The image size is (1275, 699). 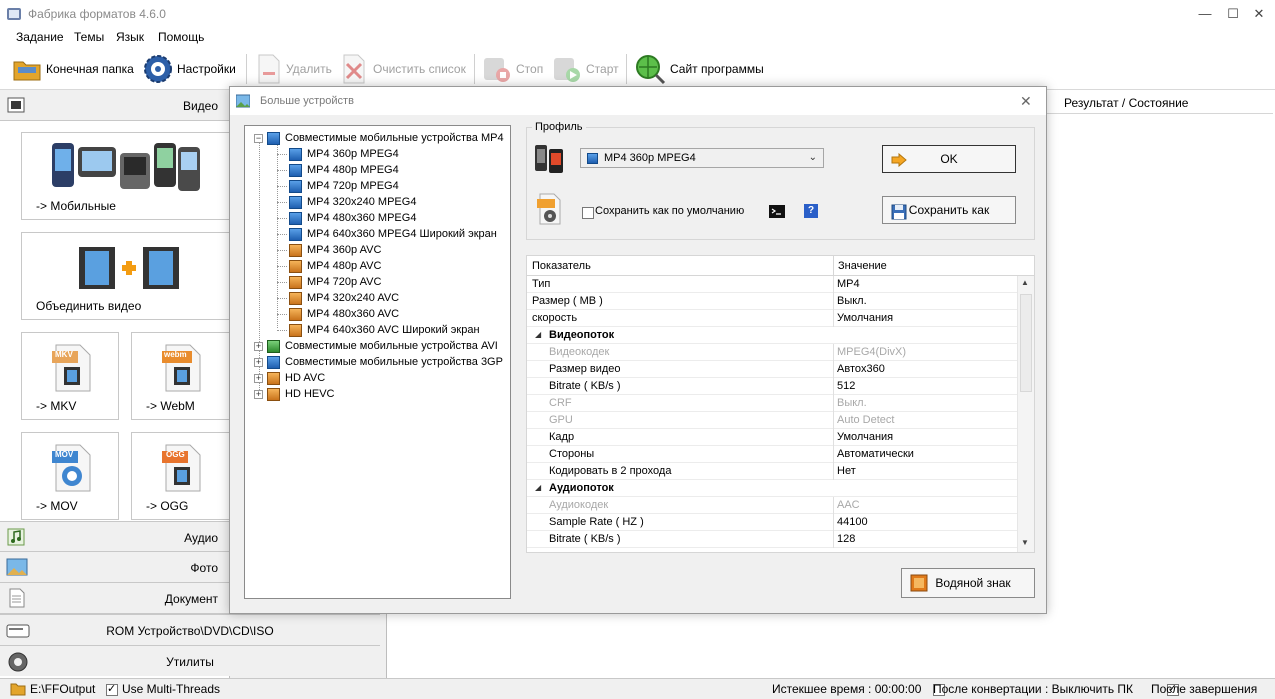 I want to click on output-path: E:\FFOutput, so click(x=62, y=689).